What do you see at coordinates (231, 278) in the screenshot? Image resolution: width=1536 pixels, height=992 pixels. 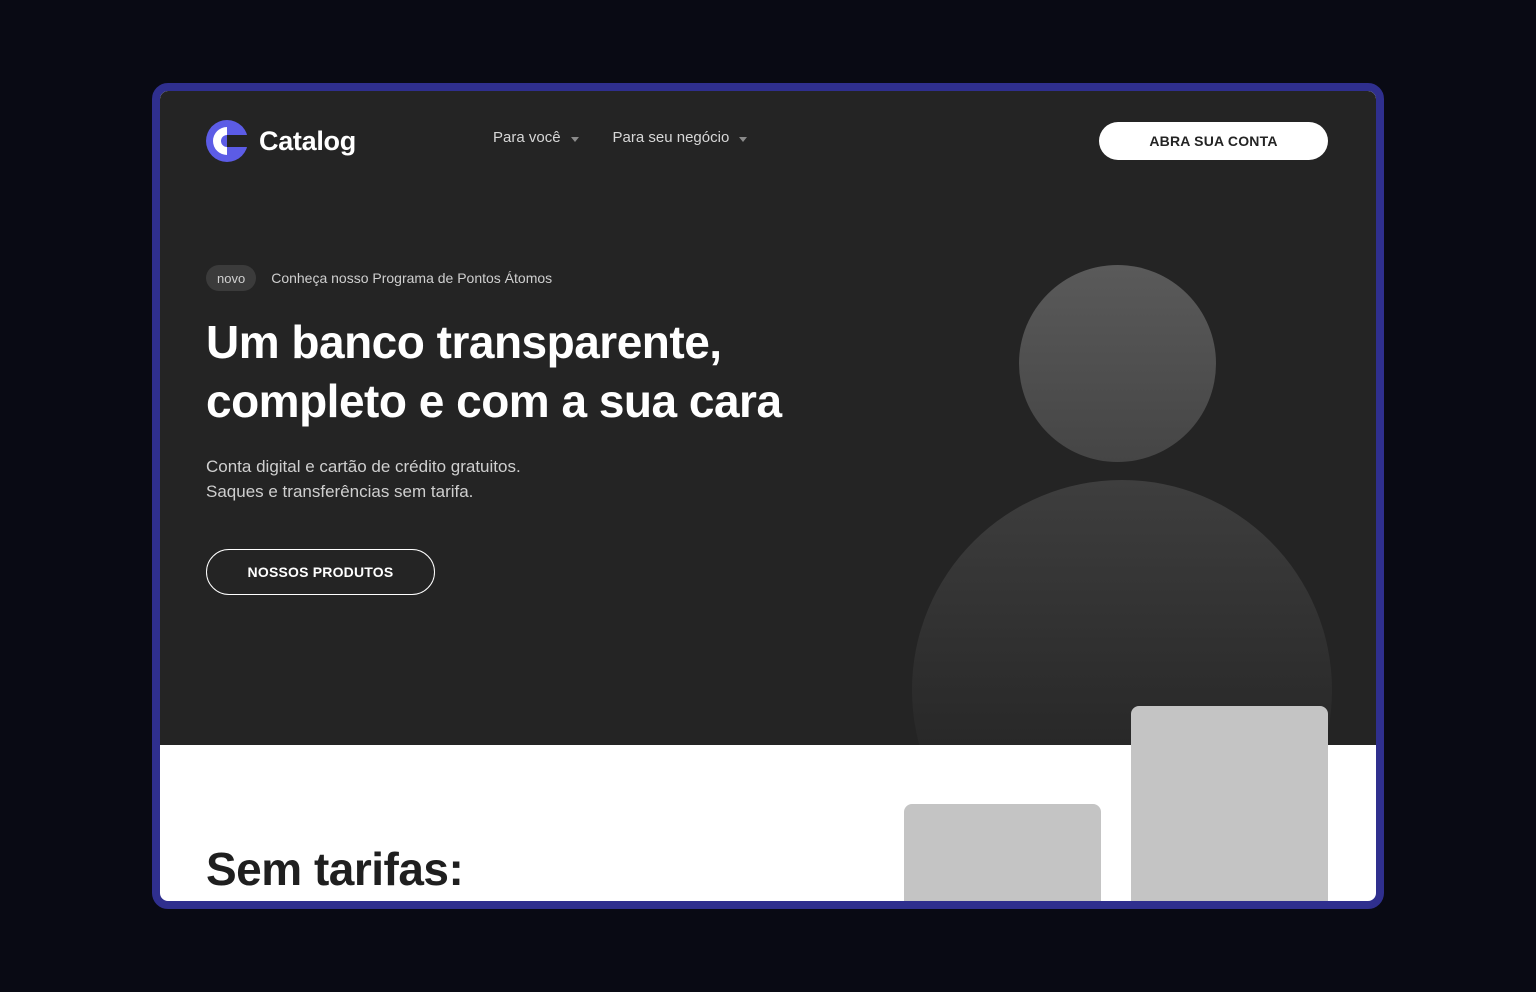 I see `new-badge: novo` at bounding box center [231, 278].